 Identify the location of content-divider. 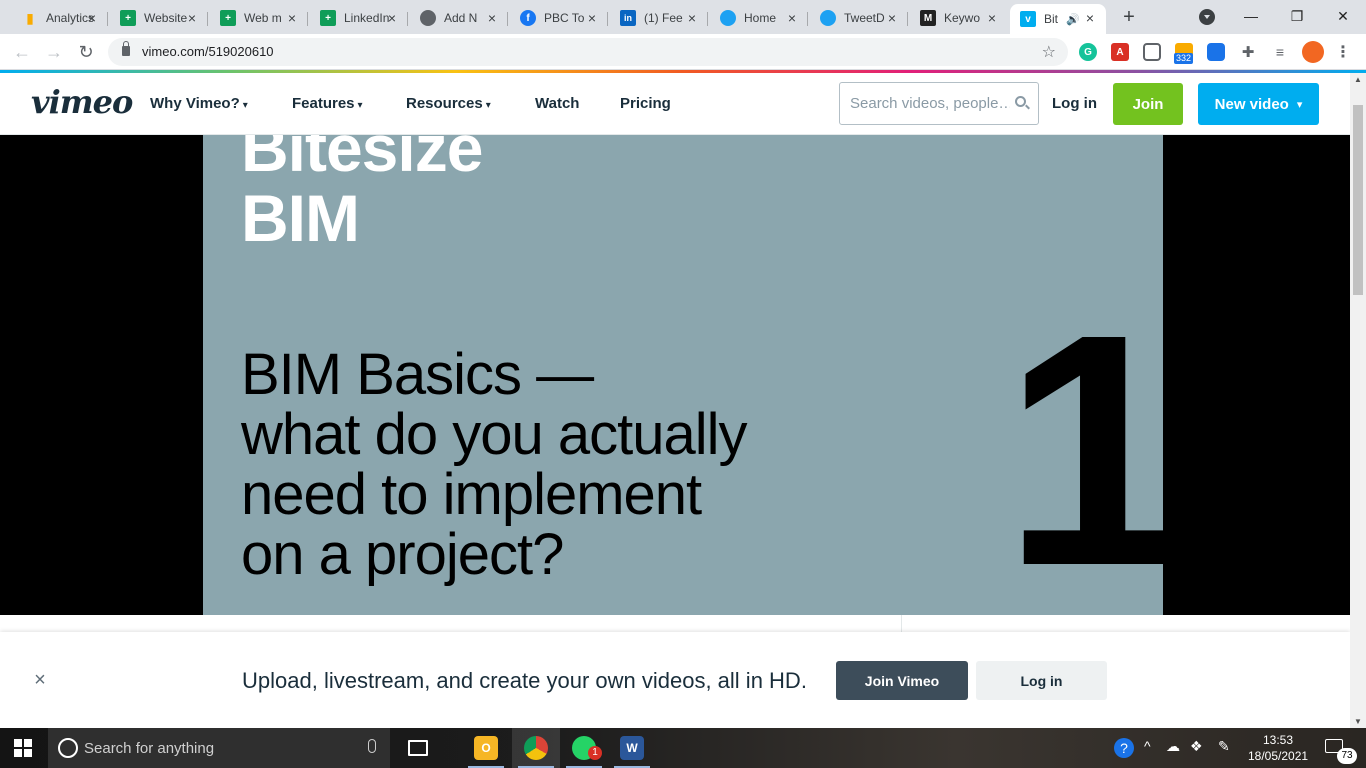
(901, 624).